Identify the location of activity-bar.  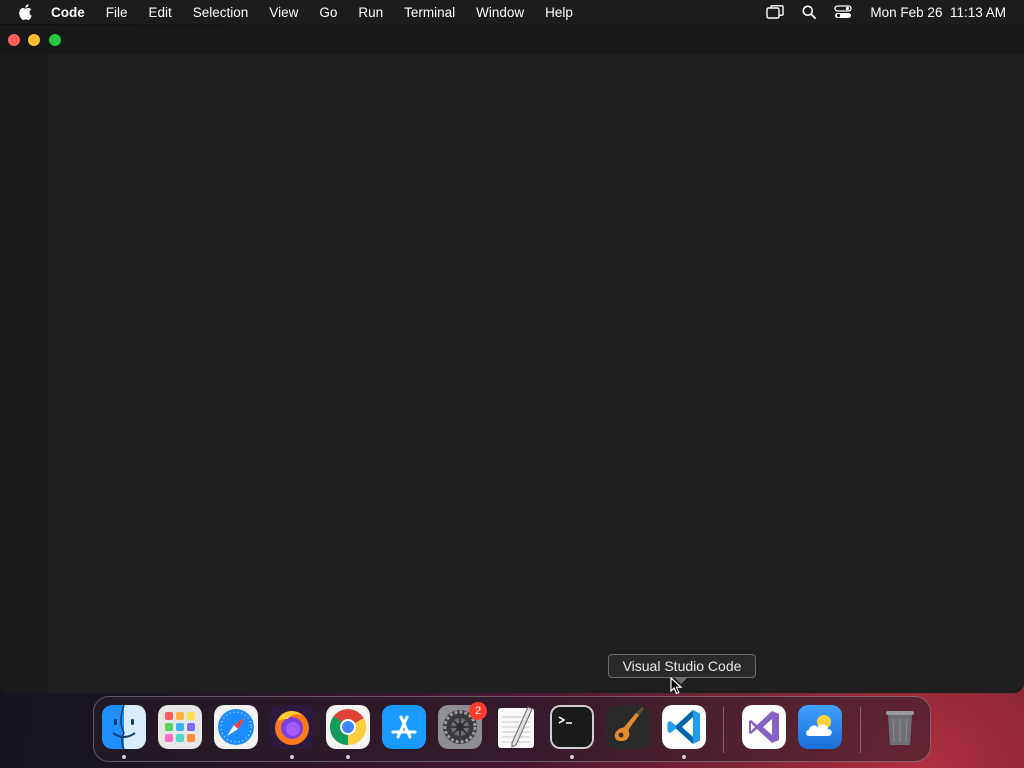
(23, 373).